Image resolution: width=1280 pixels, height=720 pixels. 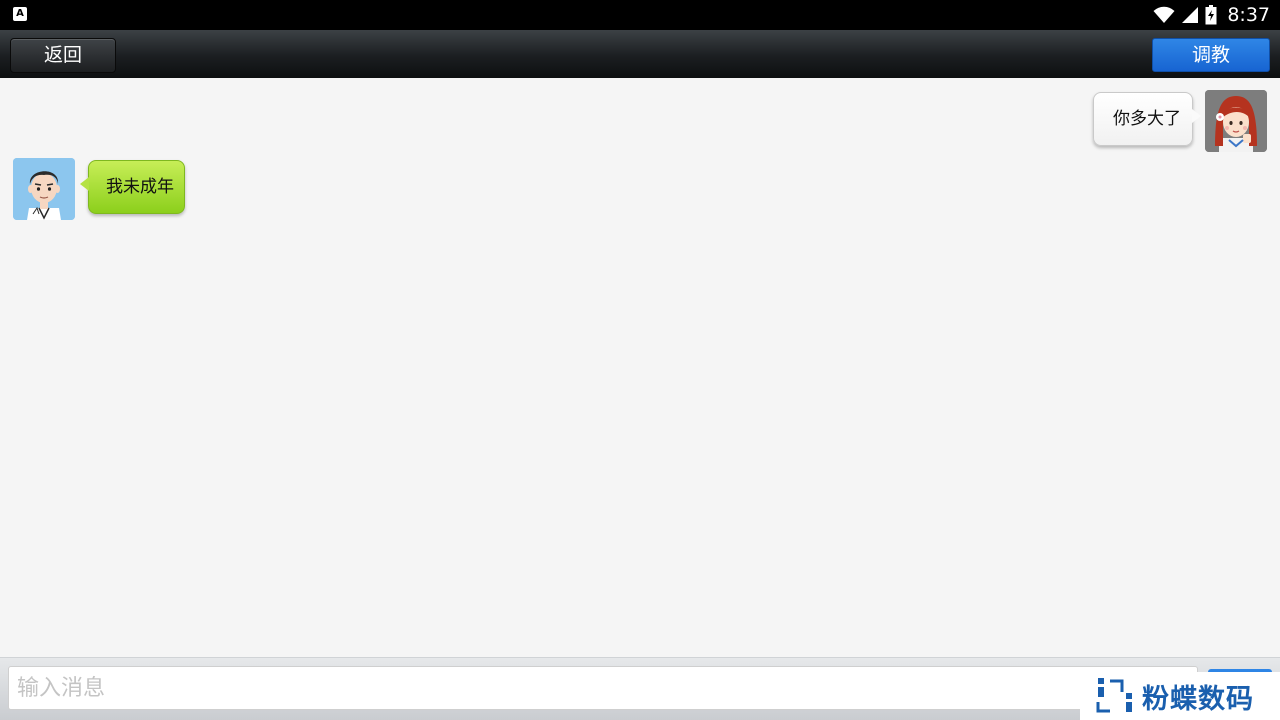 What do you see at coordinates (1147, 119) in the screenshot?
I see `sent-message-bubble: 你多大了` at bounding box center [1147, 119].